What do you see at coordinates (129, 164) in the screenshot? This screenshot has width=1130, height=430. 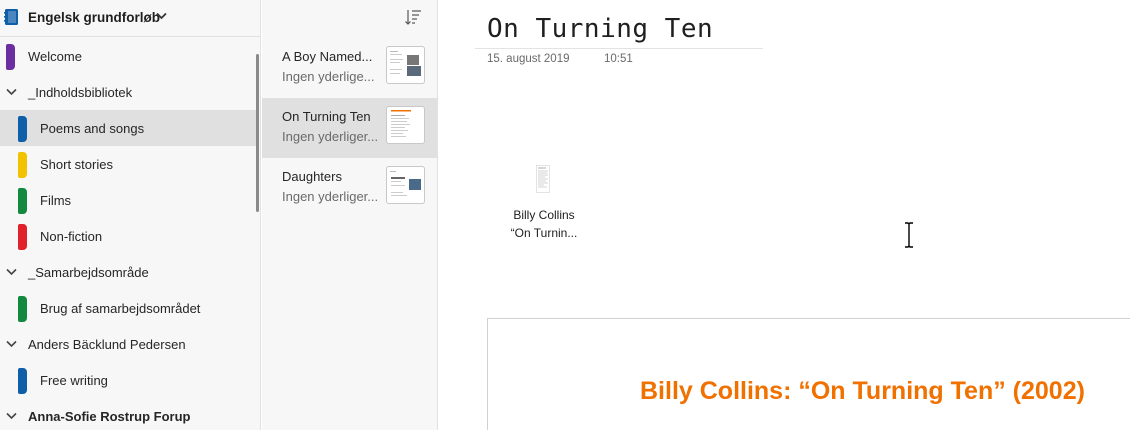 I see `section-item: Short stories` at bounding box center [129, 164].